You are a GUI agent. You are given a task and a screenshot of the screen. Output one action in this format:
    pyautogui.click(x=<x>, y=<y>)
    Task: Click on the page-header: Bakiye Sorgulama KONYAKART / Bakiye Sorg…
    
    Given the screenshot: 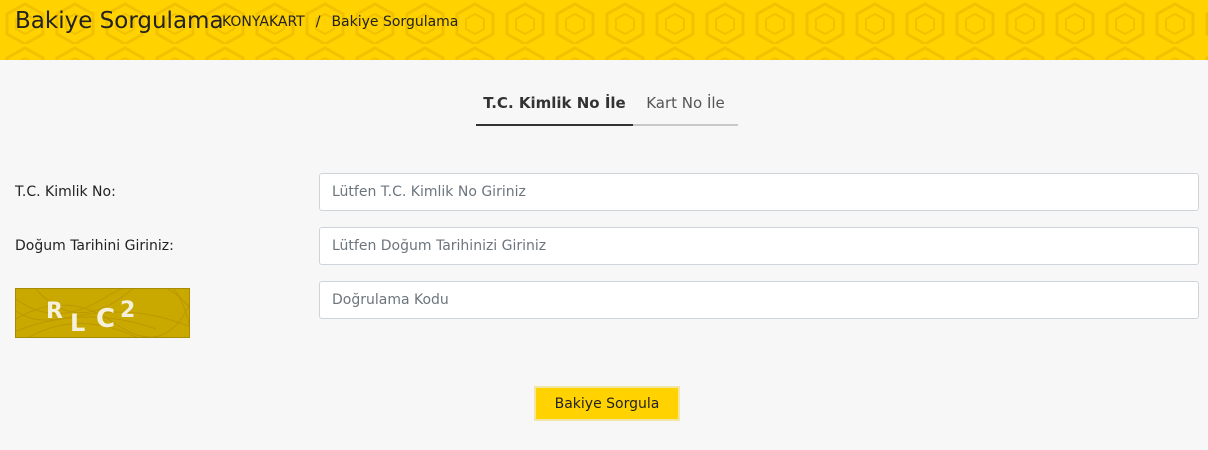 What is the action you would take?
    pyautogui.click(x=604, y=30)
    